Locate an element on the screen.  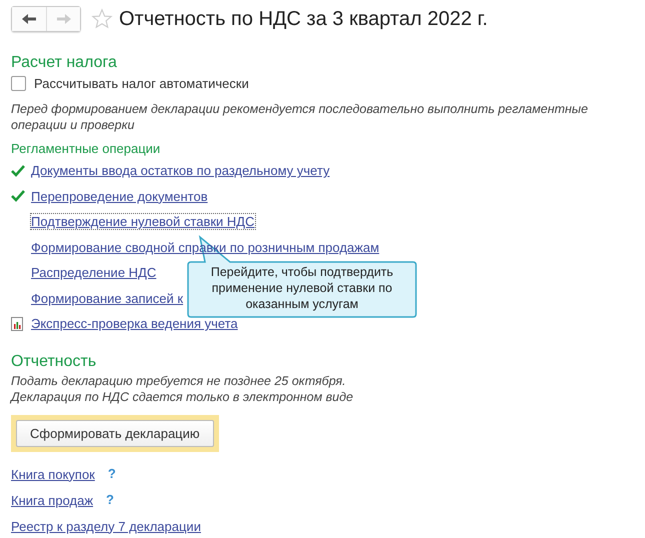
window-title: Отчетность по НДС за 3 квартал 2022 г. is located at coordinates (303, 19).